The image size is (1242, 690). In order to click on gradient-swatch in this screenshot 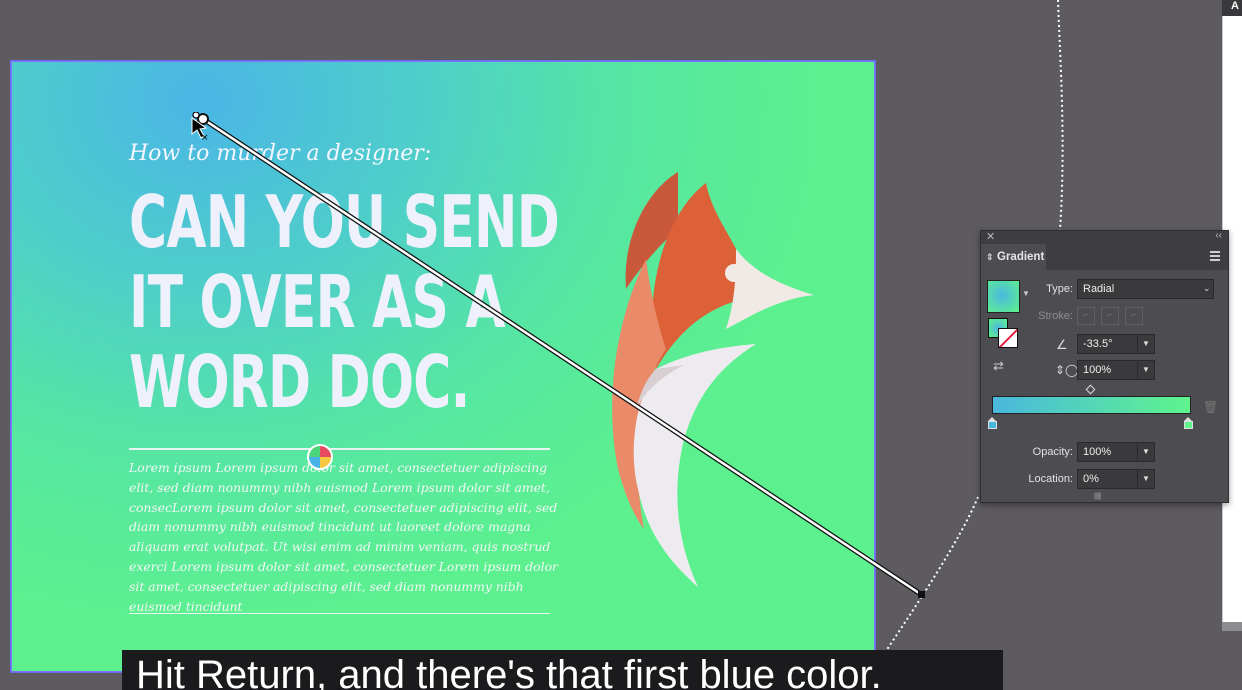, I will do `click(1003, 296)`.